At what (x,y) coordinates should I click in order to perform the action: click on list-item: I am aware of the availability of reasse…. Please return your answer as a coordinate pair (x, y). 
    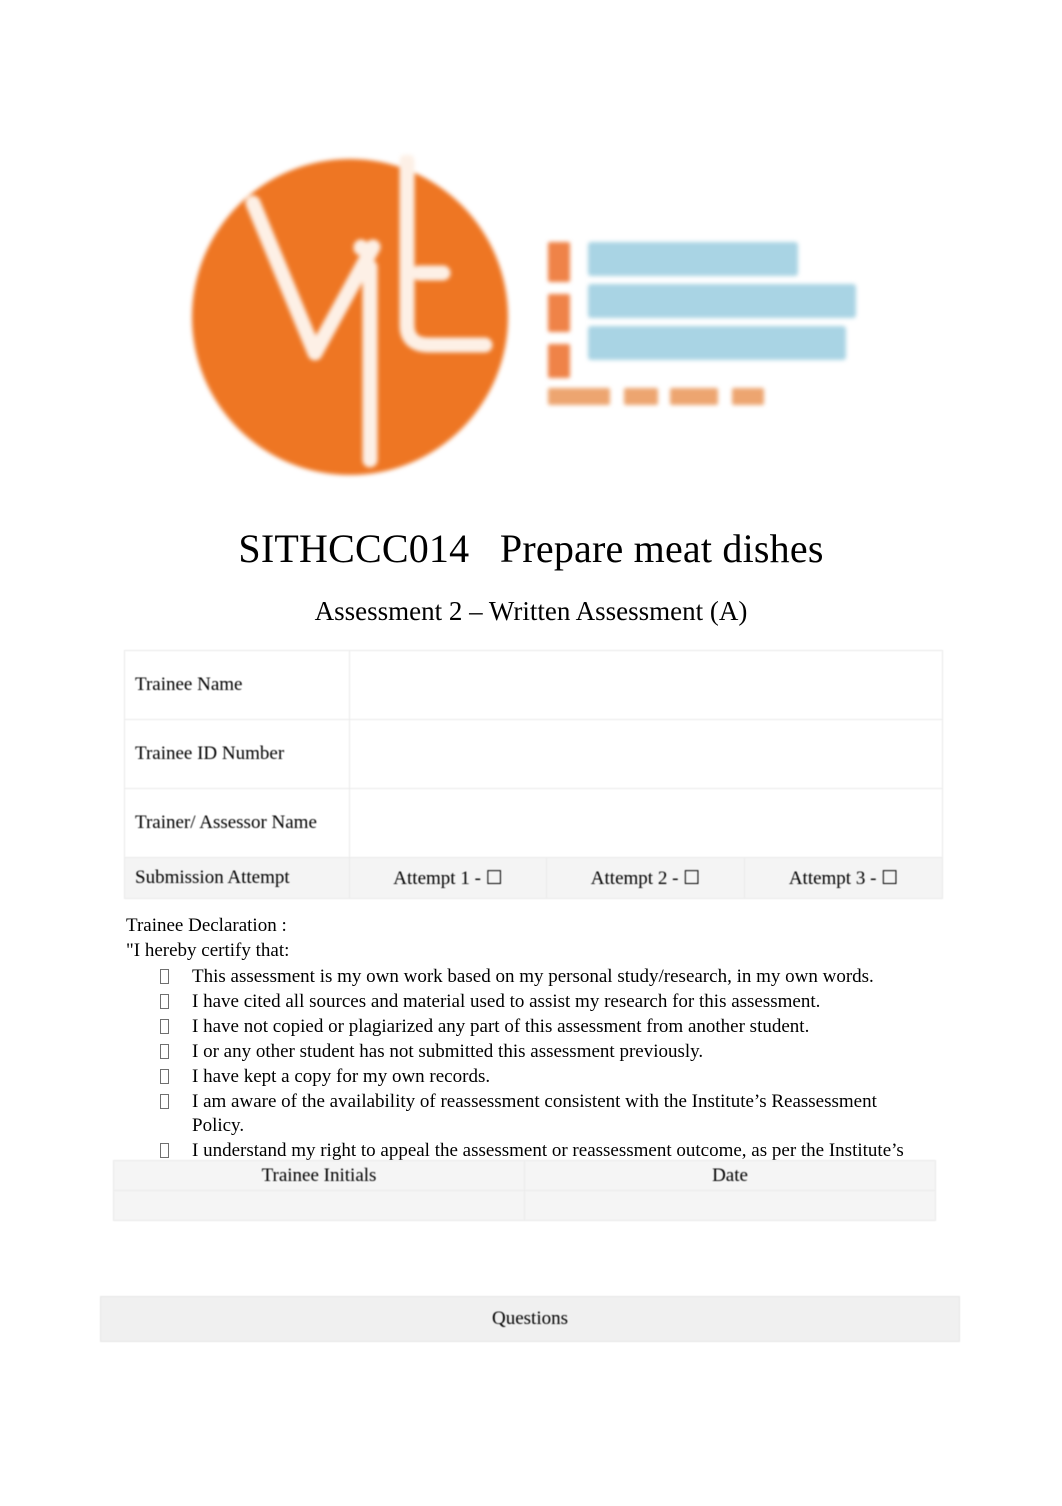
    Looking at the image, I should click on (526, 1114).